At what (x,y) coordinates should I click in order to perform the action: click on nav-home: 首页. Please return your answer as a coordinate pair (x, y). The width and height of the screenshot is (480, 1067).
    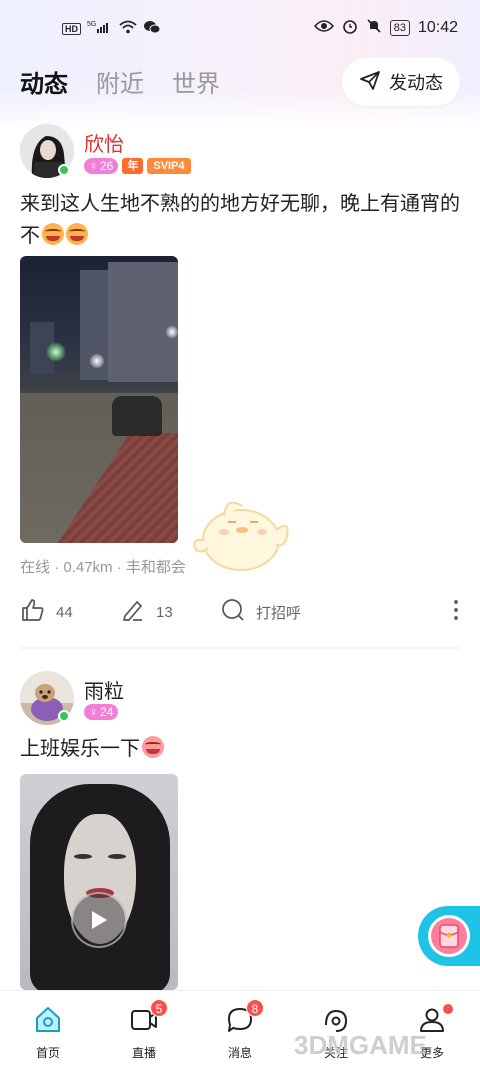
    Looking at the image, I should click on (48, 1029).